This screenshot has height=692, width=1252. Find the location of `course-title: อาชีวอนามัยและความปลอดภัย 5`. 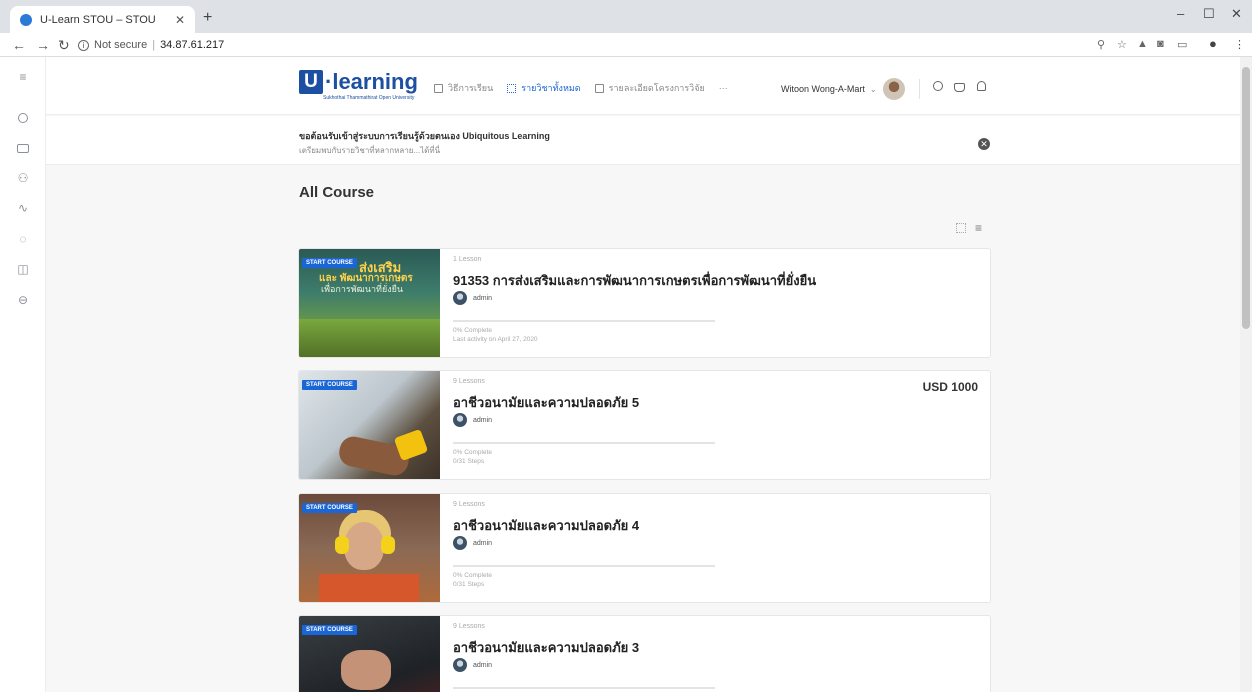

course-title: อาชีวอนามัยและความปลอดภัย 5 is located at coordinates (546, 402).